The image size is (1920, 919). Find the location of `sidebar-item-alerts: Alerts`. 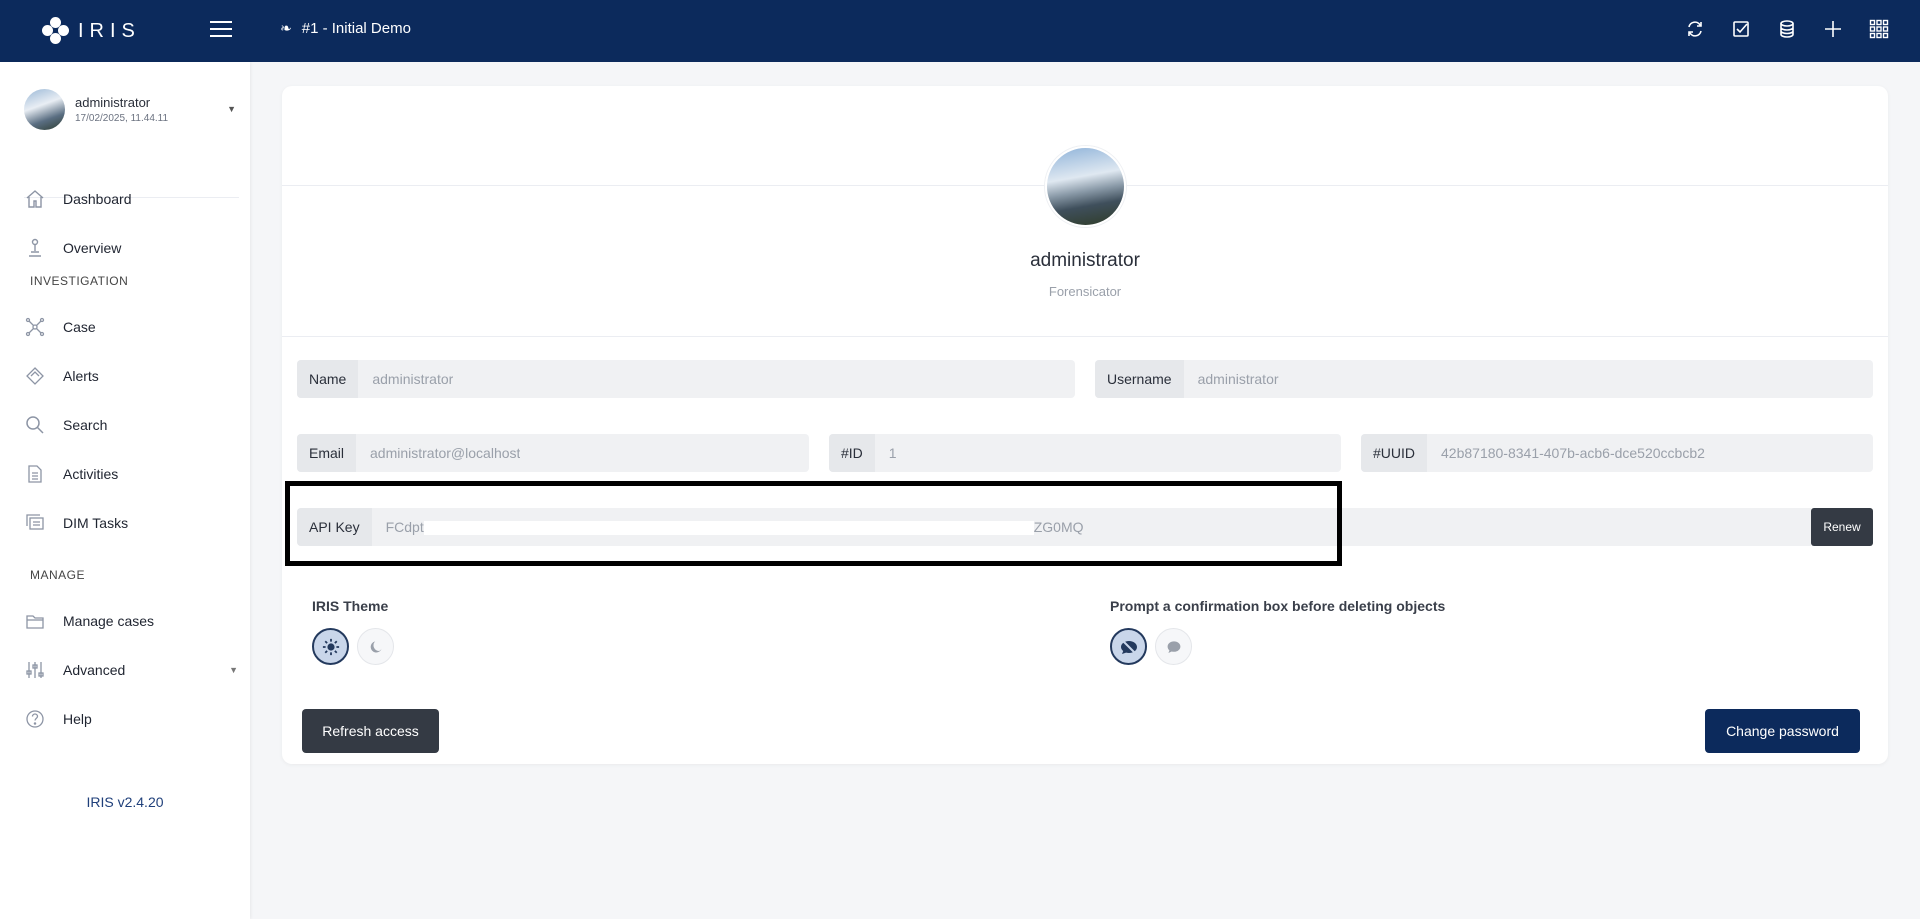

sidebar-item-alerts: Alerts is located at coordinates (134, 376).